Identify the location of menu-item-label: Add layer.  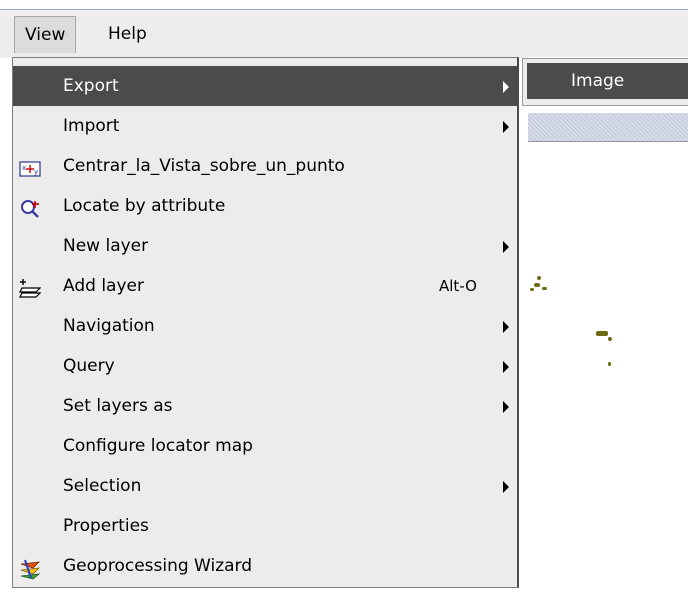
(103, 286).